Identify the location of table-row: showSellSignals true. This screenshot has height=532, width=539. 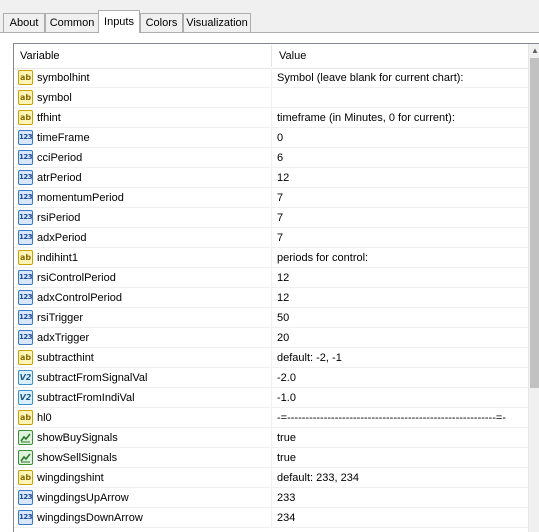
(271, 458).